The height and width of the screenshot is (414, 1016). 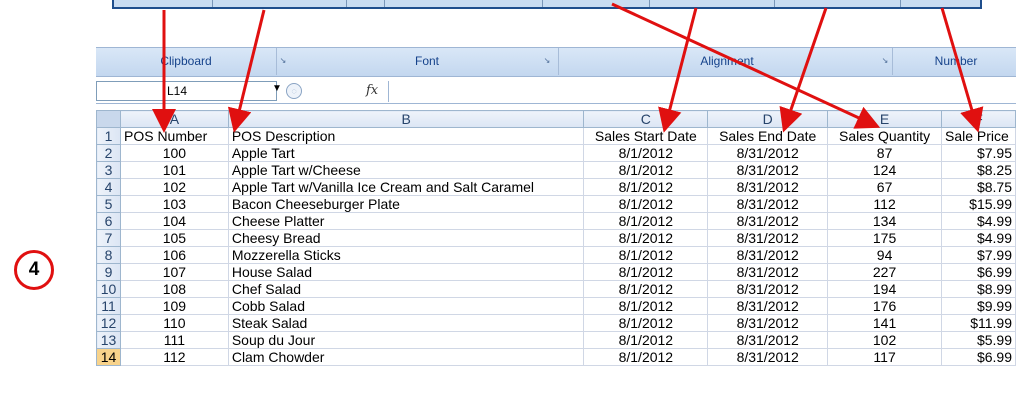 What do you see at coordinates (174, 255) in the screenshot?
I see `table-cell: 106` at bounding box center [174, 255].